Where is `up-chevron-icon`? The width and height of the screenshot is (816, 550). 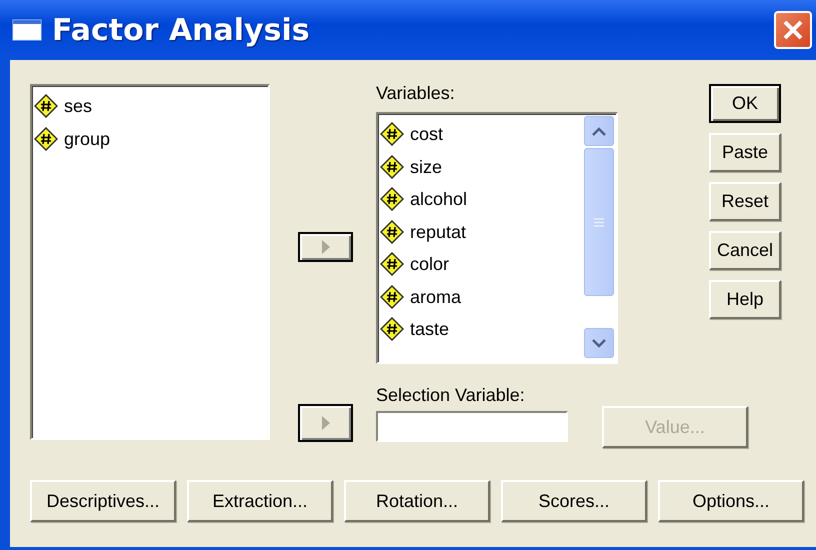
up-chevron-icon is located at coordinates (599, 131).